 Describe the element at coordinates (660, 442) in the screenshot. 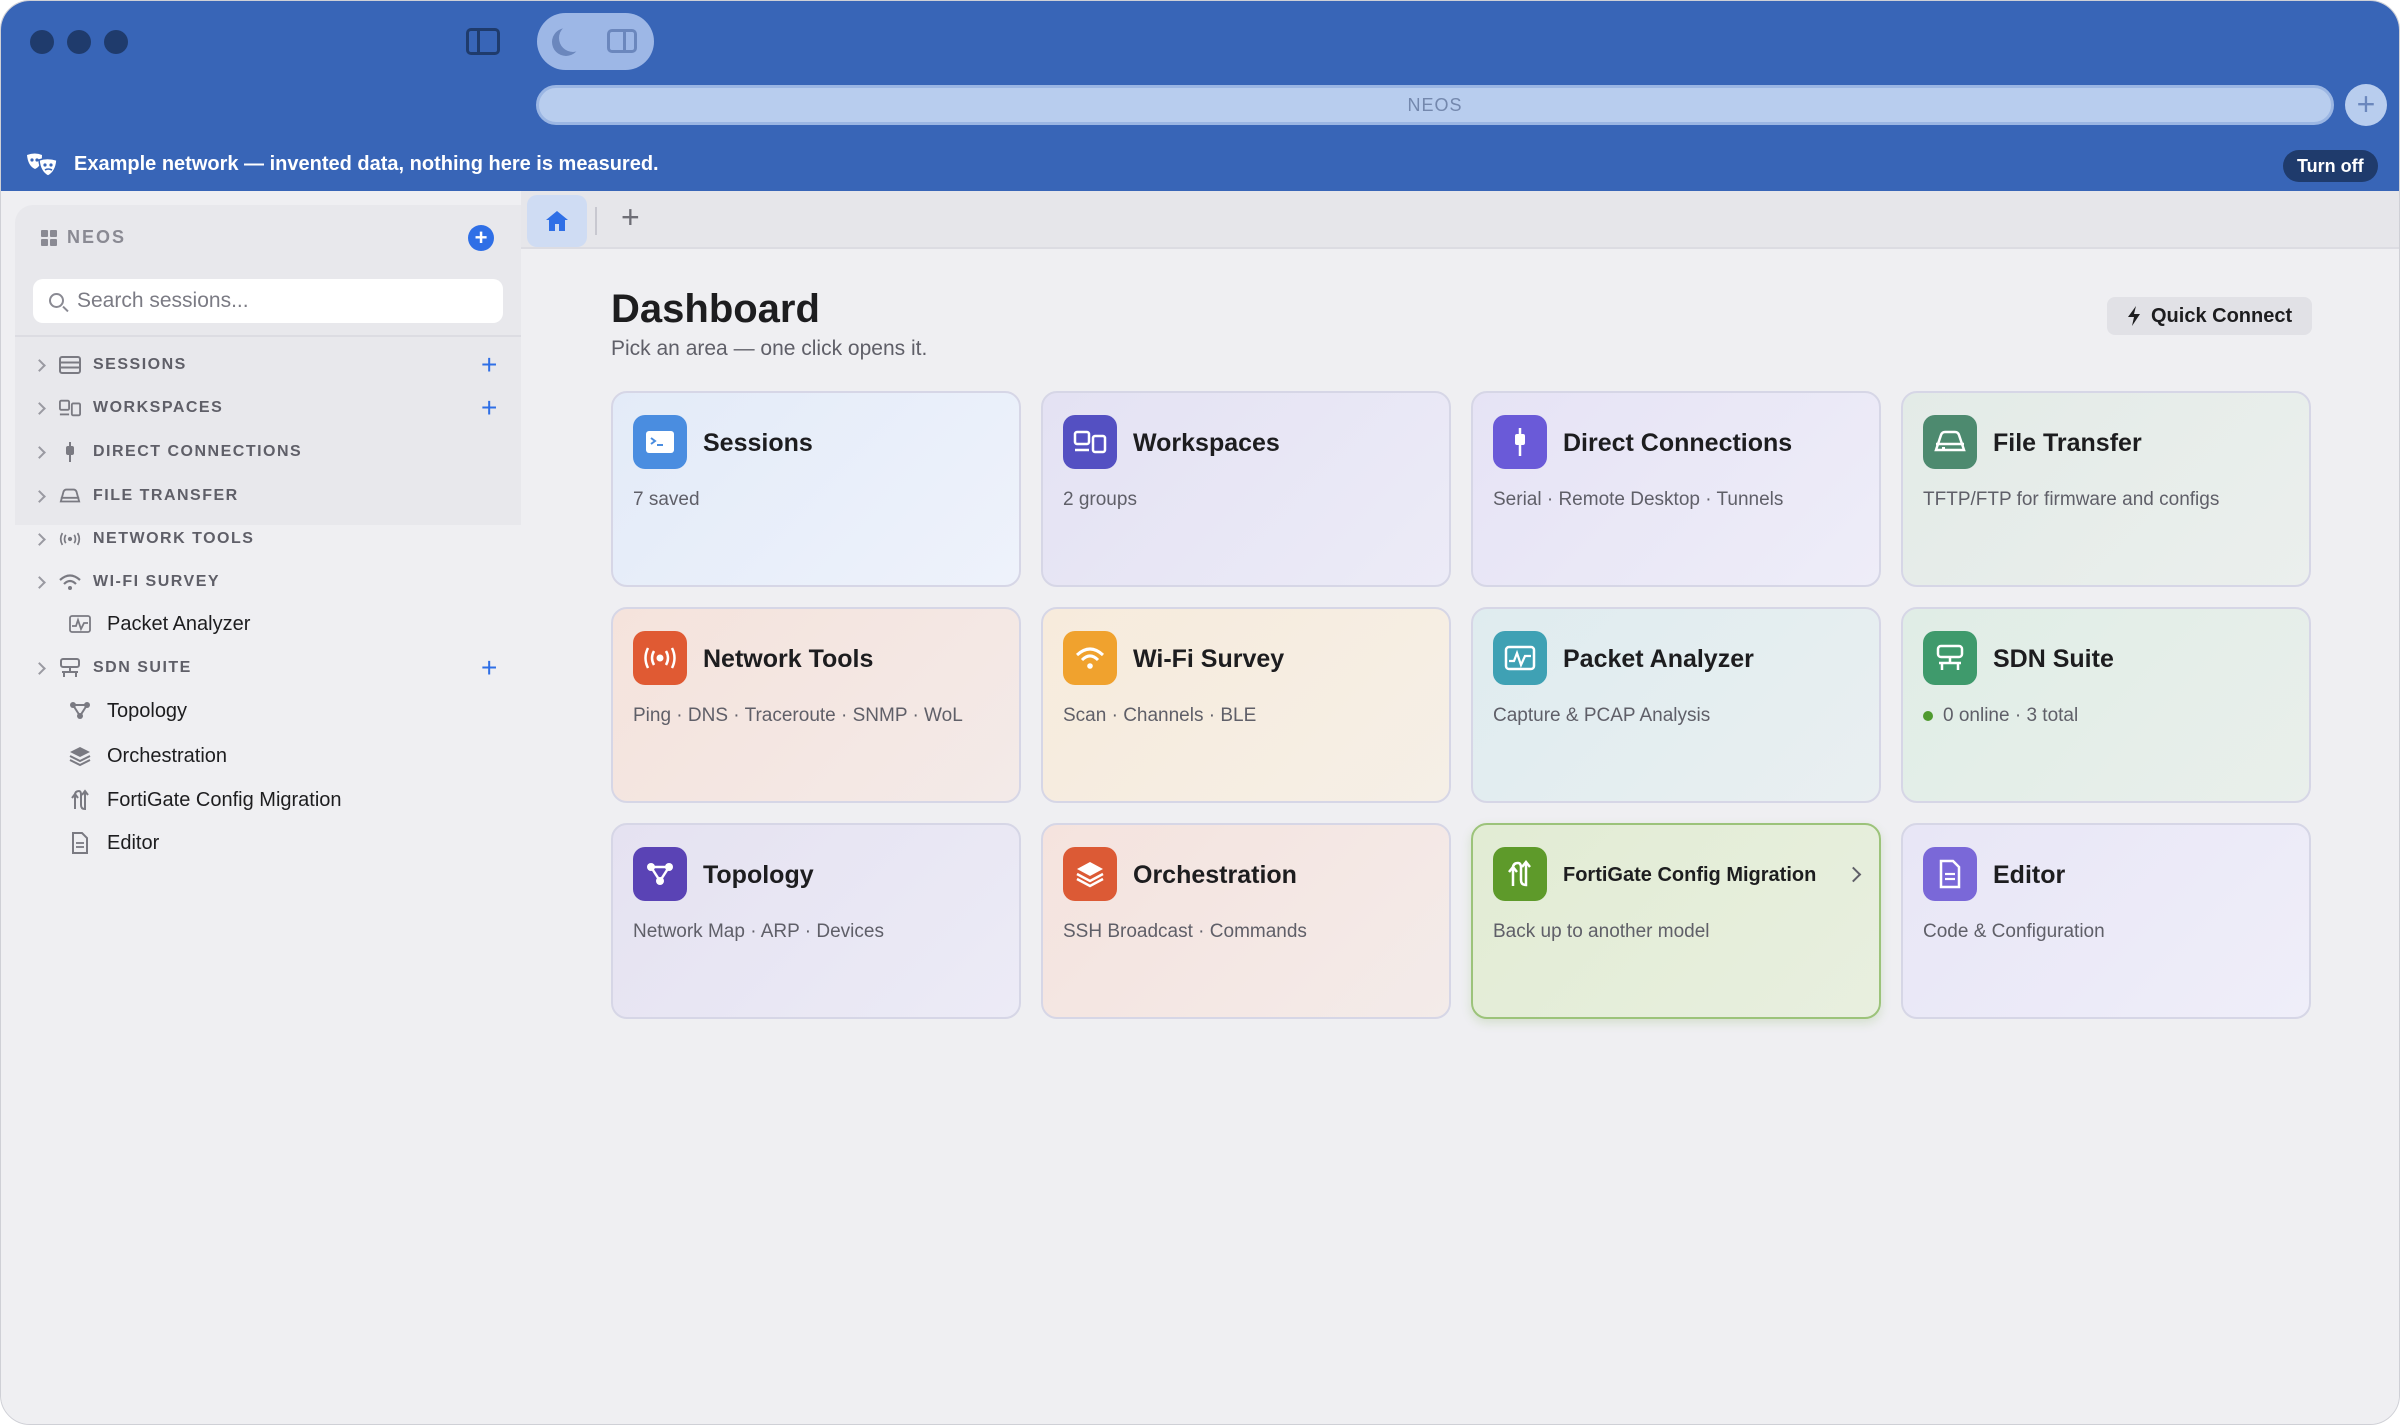

I see `terminal-icon` at that location.